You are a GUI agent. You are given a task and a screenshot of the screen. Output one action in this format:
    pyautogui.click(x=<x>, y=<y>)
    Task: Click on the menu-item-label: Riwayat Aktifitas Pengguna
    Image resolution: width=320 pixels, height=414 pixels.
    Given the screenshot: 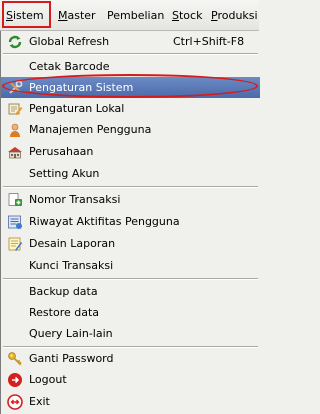 What is the action you would take?
    pyautogui.click(x=104, y=221)
    